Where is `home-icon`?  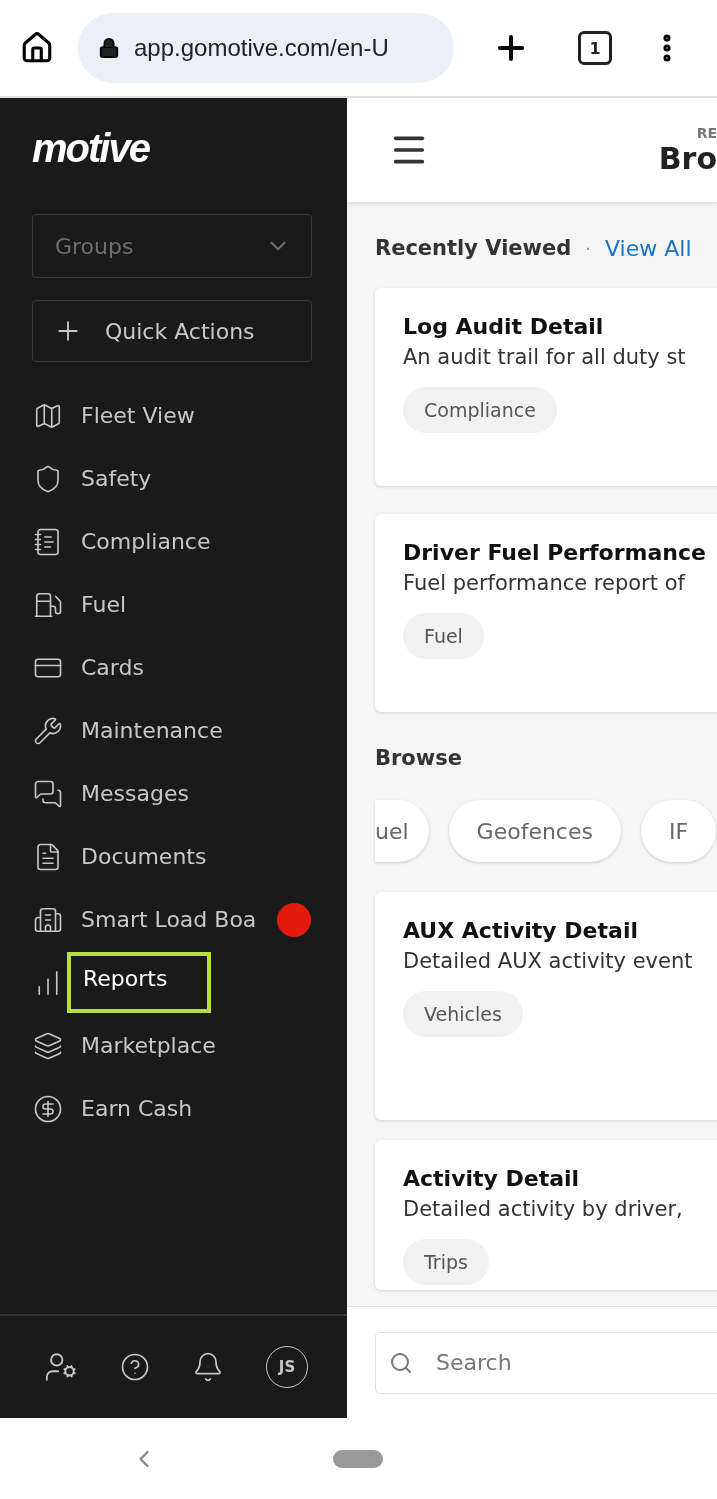
home-icon is located at coordinates (37, 48).